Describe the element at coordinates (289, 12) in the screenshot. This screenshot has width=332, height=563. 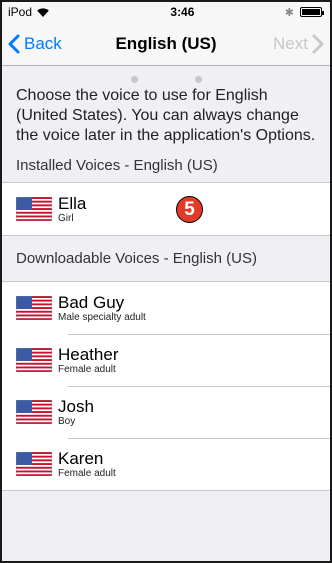
I see `bluetooth-icon: ✱` at that location.